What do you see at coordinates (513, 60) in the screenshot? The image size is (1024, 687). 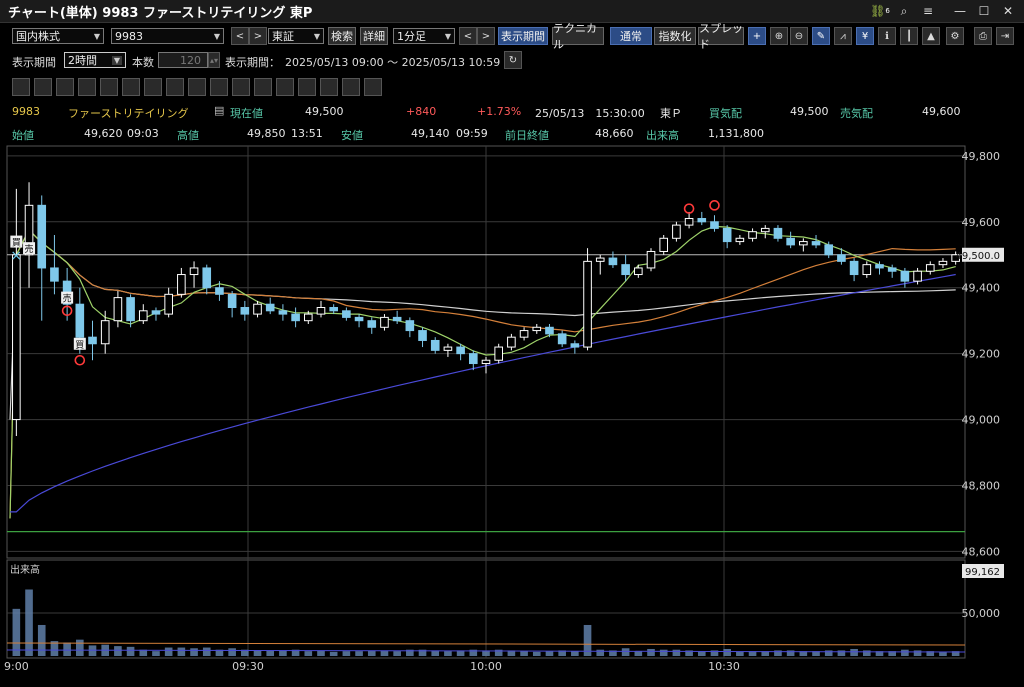 I see `refresh-icon: ↻` at bounding box center [513, 60].